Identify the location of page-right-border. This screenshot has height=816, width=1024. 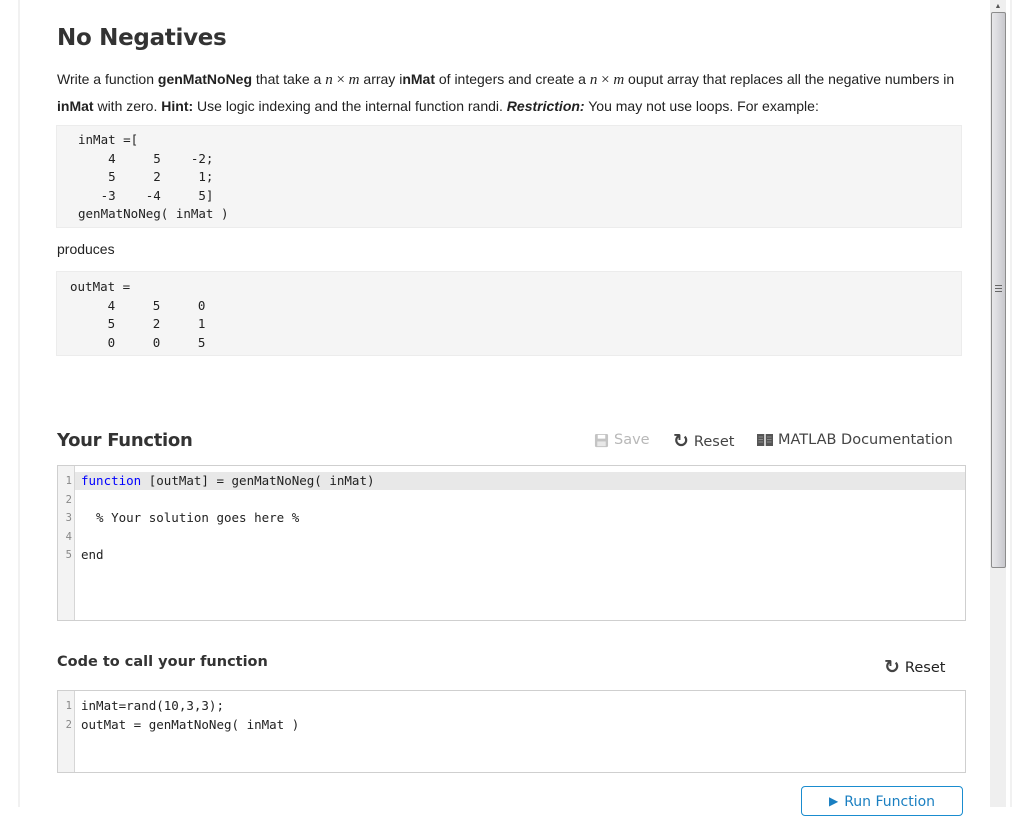
(1017, 403).